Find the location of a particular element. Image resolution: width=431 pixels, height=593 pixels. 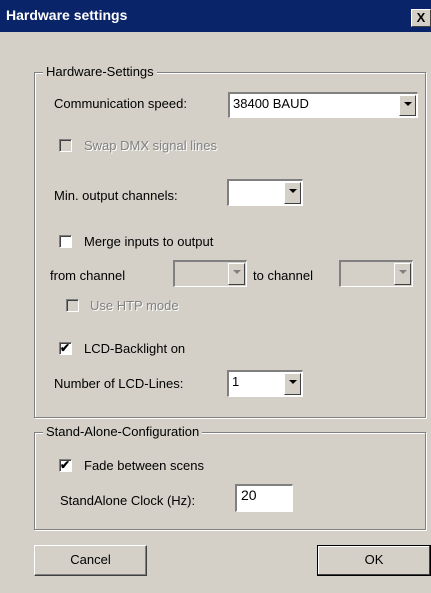

use-htp-checkbox is located at coordinates (72, 305).